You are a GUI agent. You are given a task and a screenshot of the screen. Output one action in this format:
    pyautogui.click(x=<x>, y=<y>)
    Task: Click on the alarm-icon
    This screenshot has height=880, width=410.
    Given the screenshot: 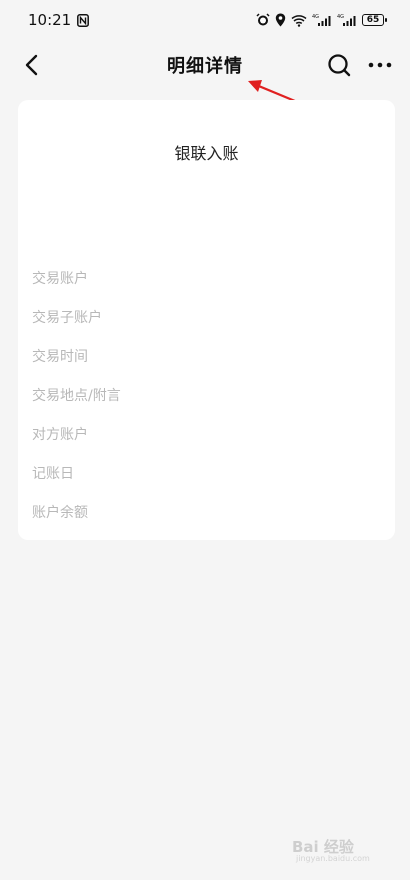 What is the action you would take?
    pyautogui.click(x=263, y=20)
    